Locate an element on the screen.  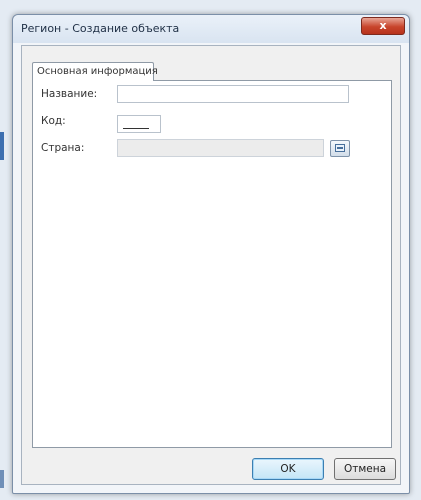
cancel-button: Отмена is located at coordinates (365, 469).